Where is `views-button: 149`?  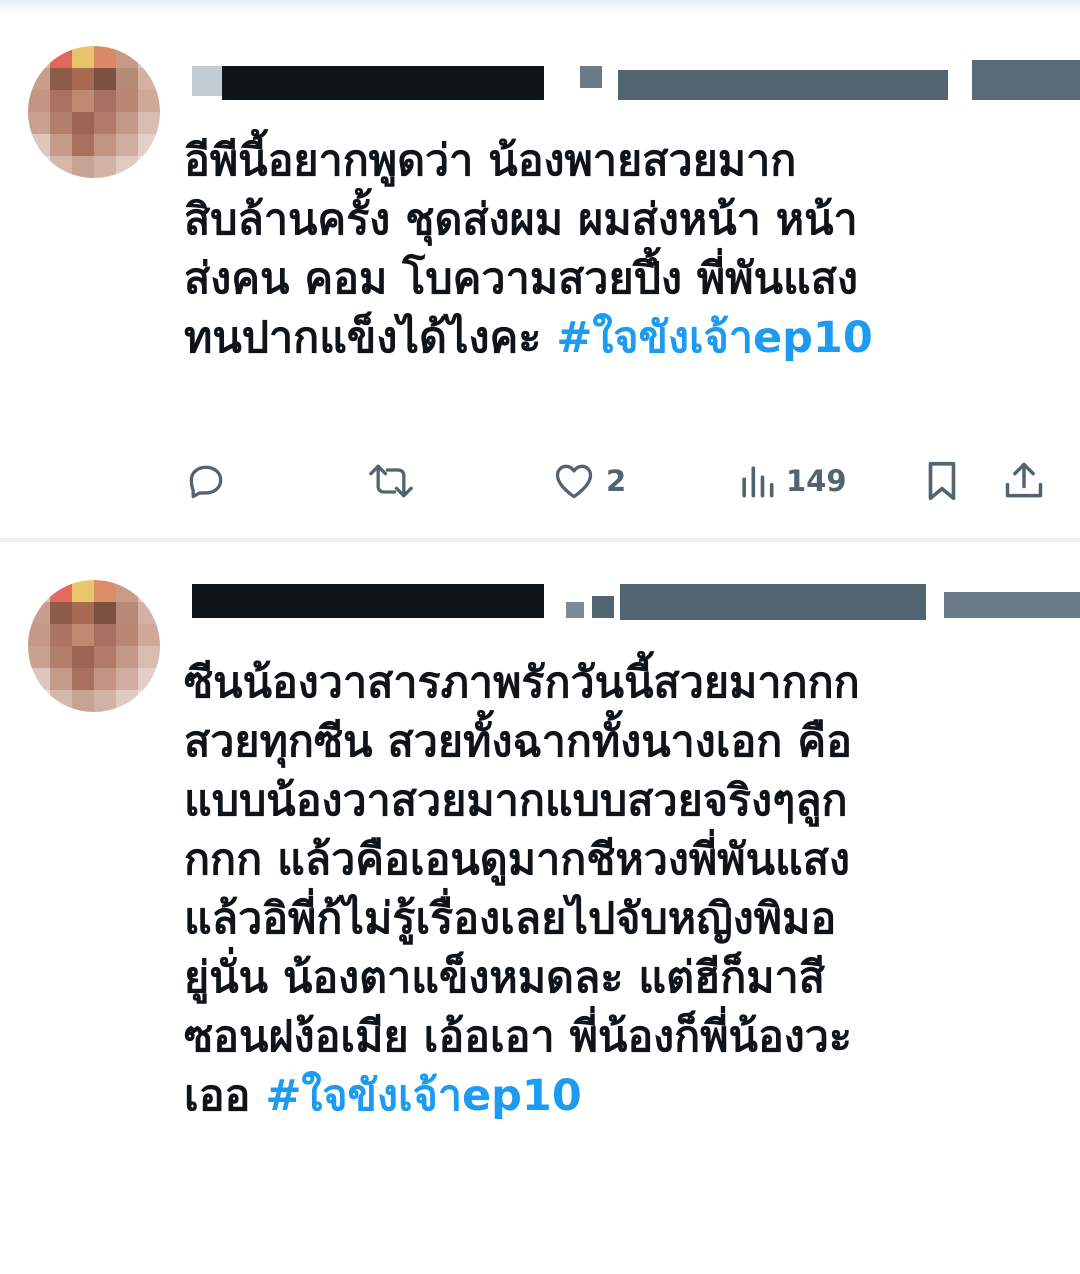
views-button: 149 is located at coordinates (792, 481).